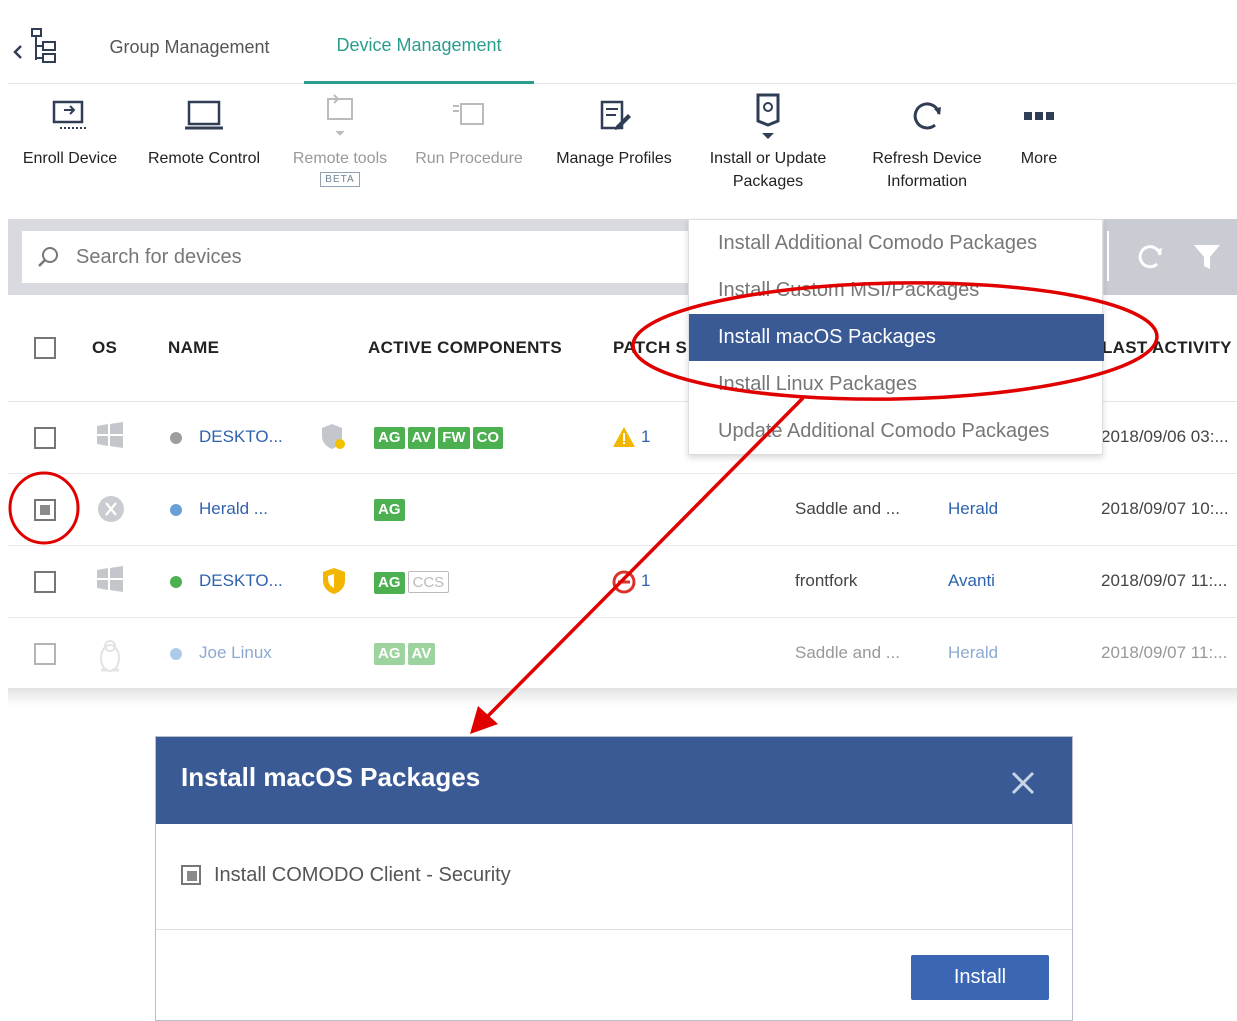 This screenshot has width=1237, height=1021. Describe the element at coordinates (650, 348) in the screenshot. I see `column-patch-status: PATCH S` at that location.